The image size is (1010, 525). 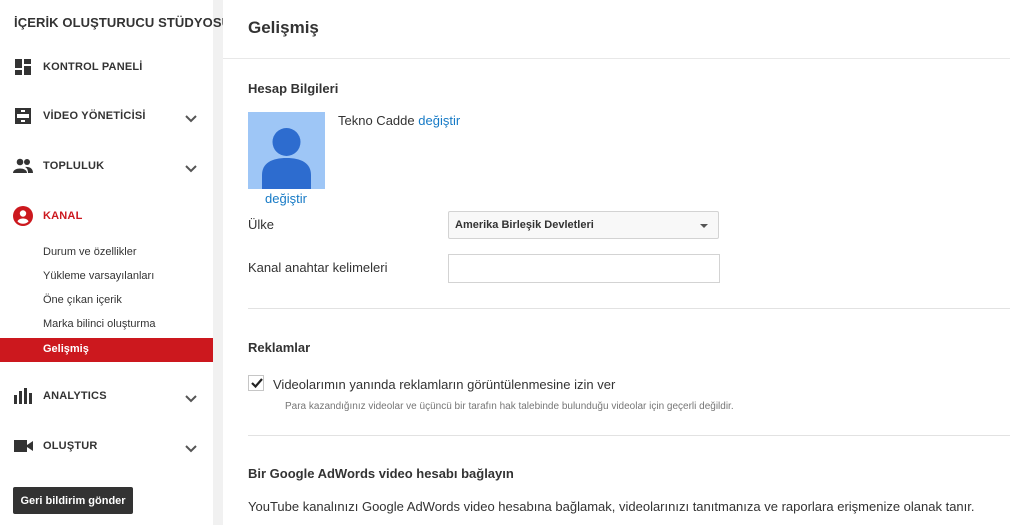 What do you see at coordinates (23, 446) in the screenshot?
I see `create-icon` at bounding box center [23, 446].